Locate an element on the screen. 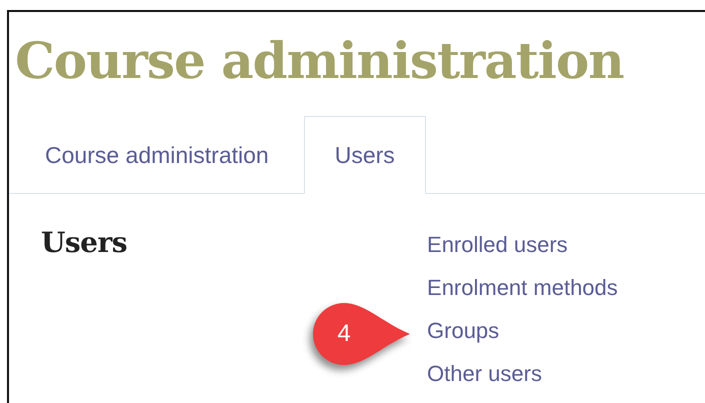 This screenshot has width=705, height=403. menu-link: Groups is located at coordinates (522, 330).